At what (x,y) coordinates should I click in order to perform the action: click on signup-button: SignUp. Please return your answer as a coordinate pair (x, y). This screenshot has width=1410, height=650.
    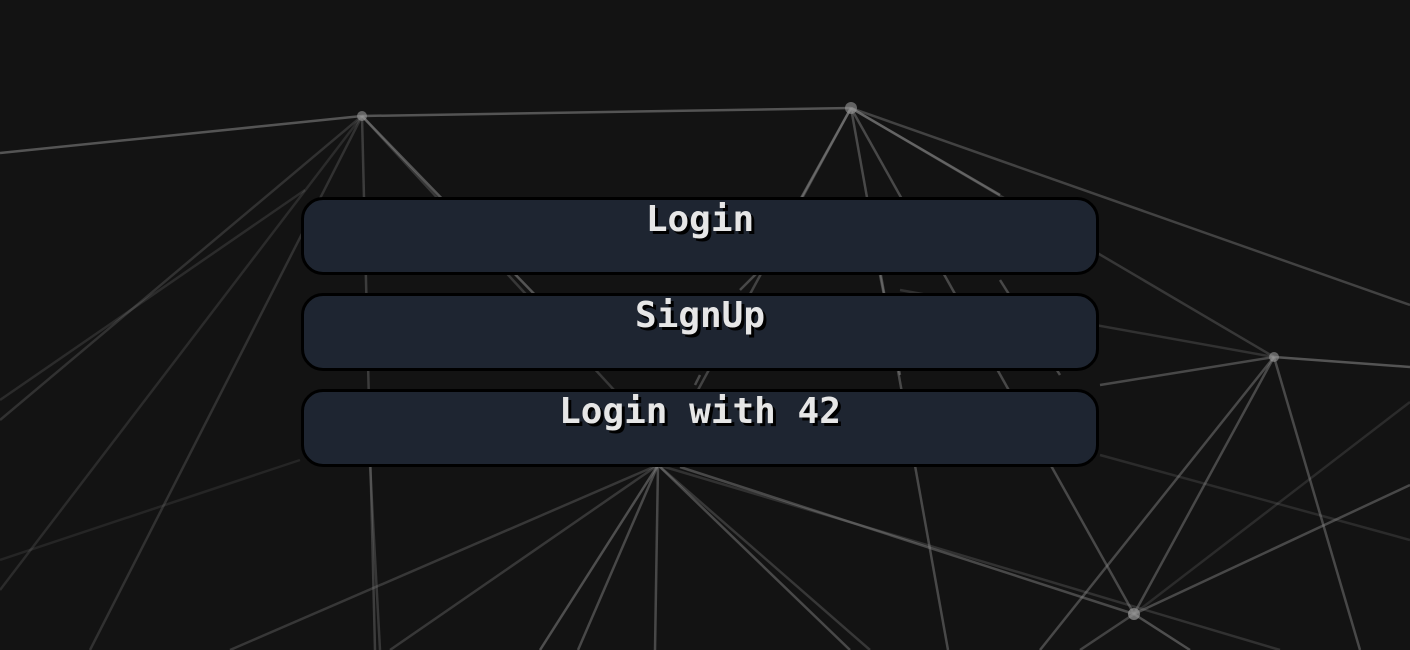
    Looking at the image, I should click on (700, 332).